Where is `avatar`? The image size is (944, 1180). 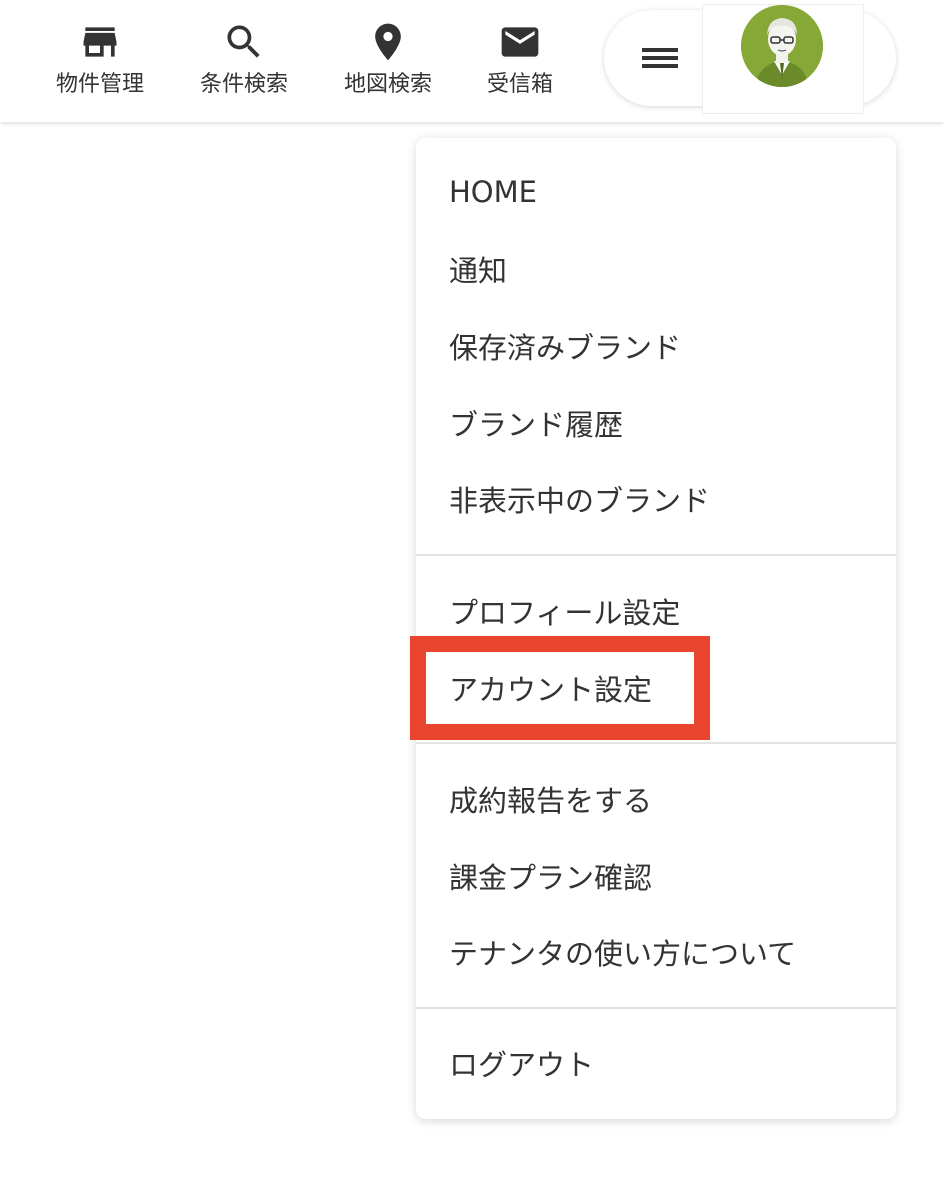
avatar is located at coordinates (782, 46).